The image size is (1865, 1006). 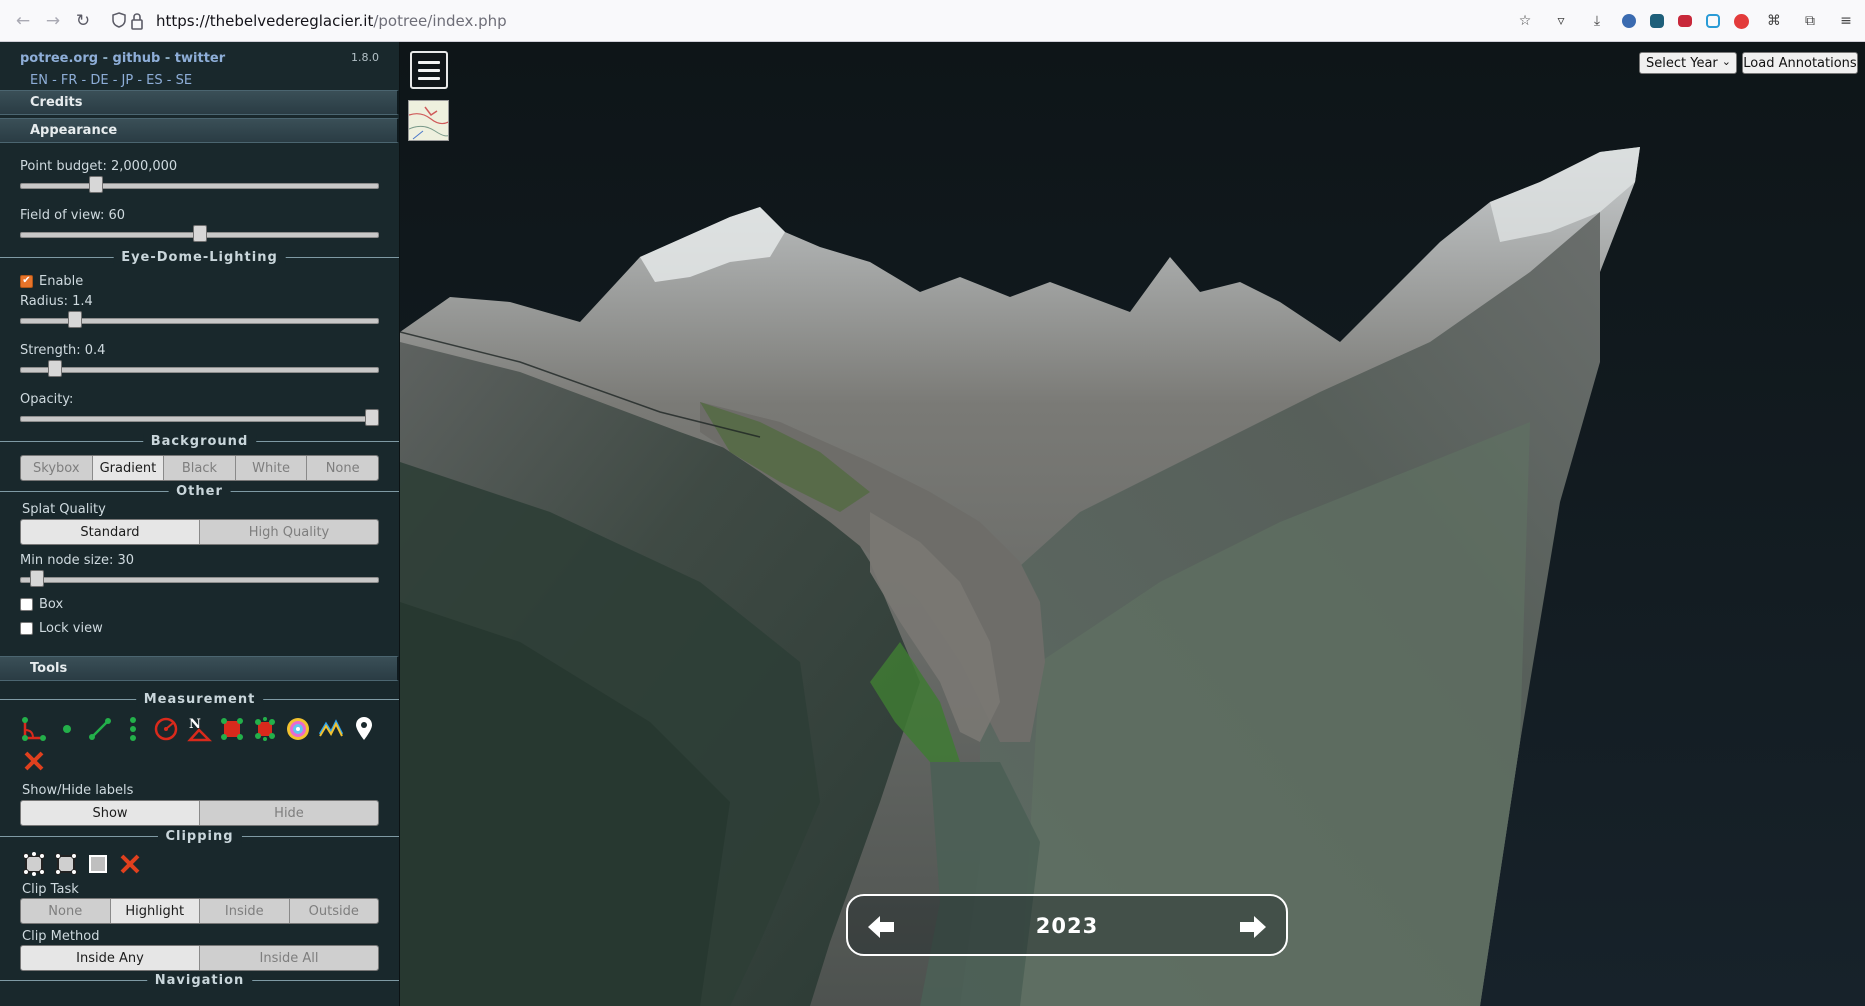 I want to click on clipping-tools, so click(x=199, y=864).